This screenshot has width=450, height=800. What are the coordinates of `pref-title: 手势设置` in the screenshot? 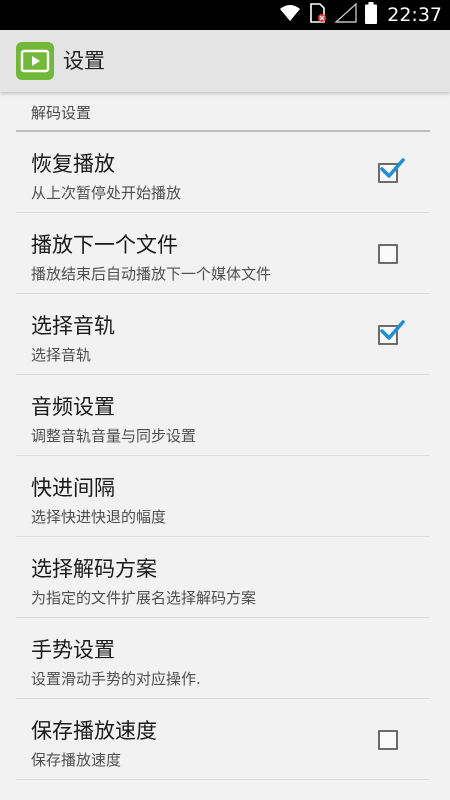 It's located at (73, 650).